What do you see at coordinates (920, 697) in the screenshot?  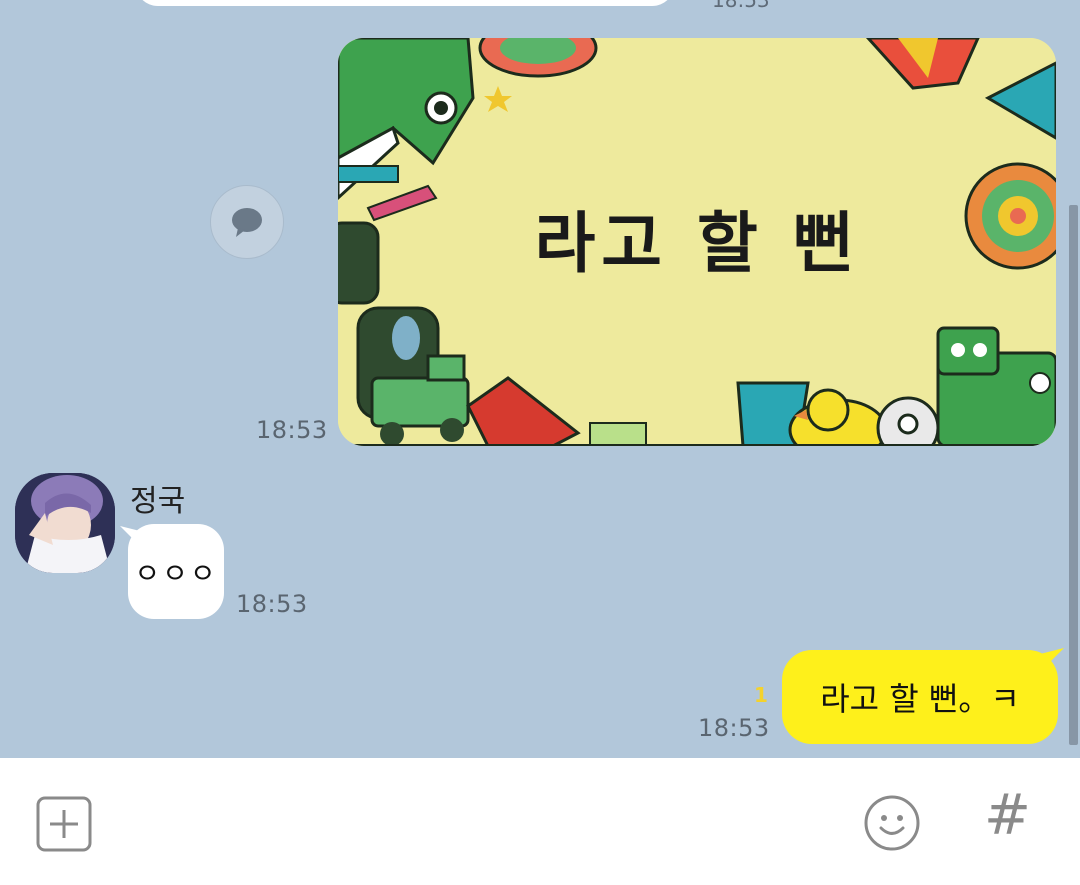 I see `outgoing-message-bubble: 라고 할 뻔。ㅋ` at bounding box center [920, 697].